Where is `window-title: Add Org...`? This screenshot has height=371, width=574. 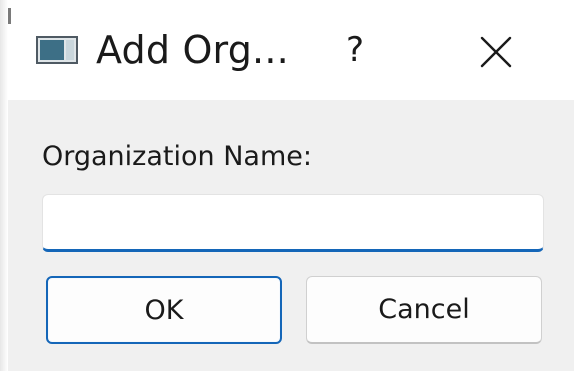
window-title: Add Org... is located at coordinates (192, 50).